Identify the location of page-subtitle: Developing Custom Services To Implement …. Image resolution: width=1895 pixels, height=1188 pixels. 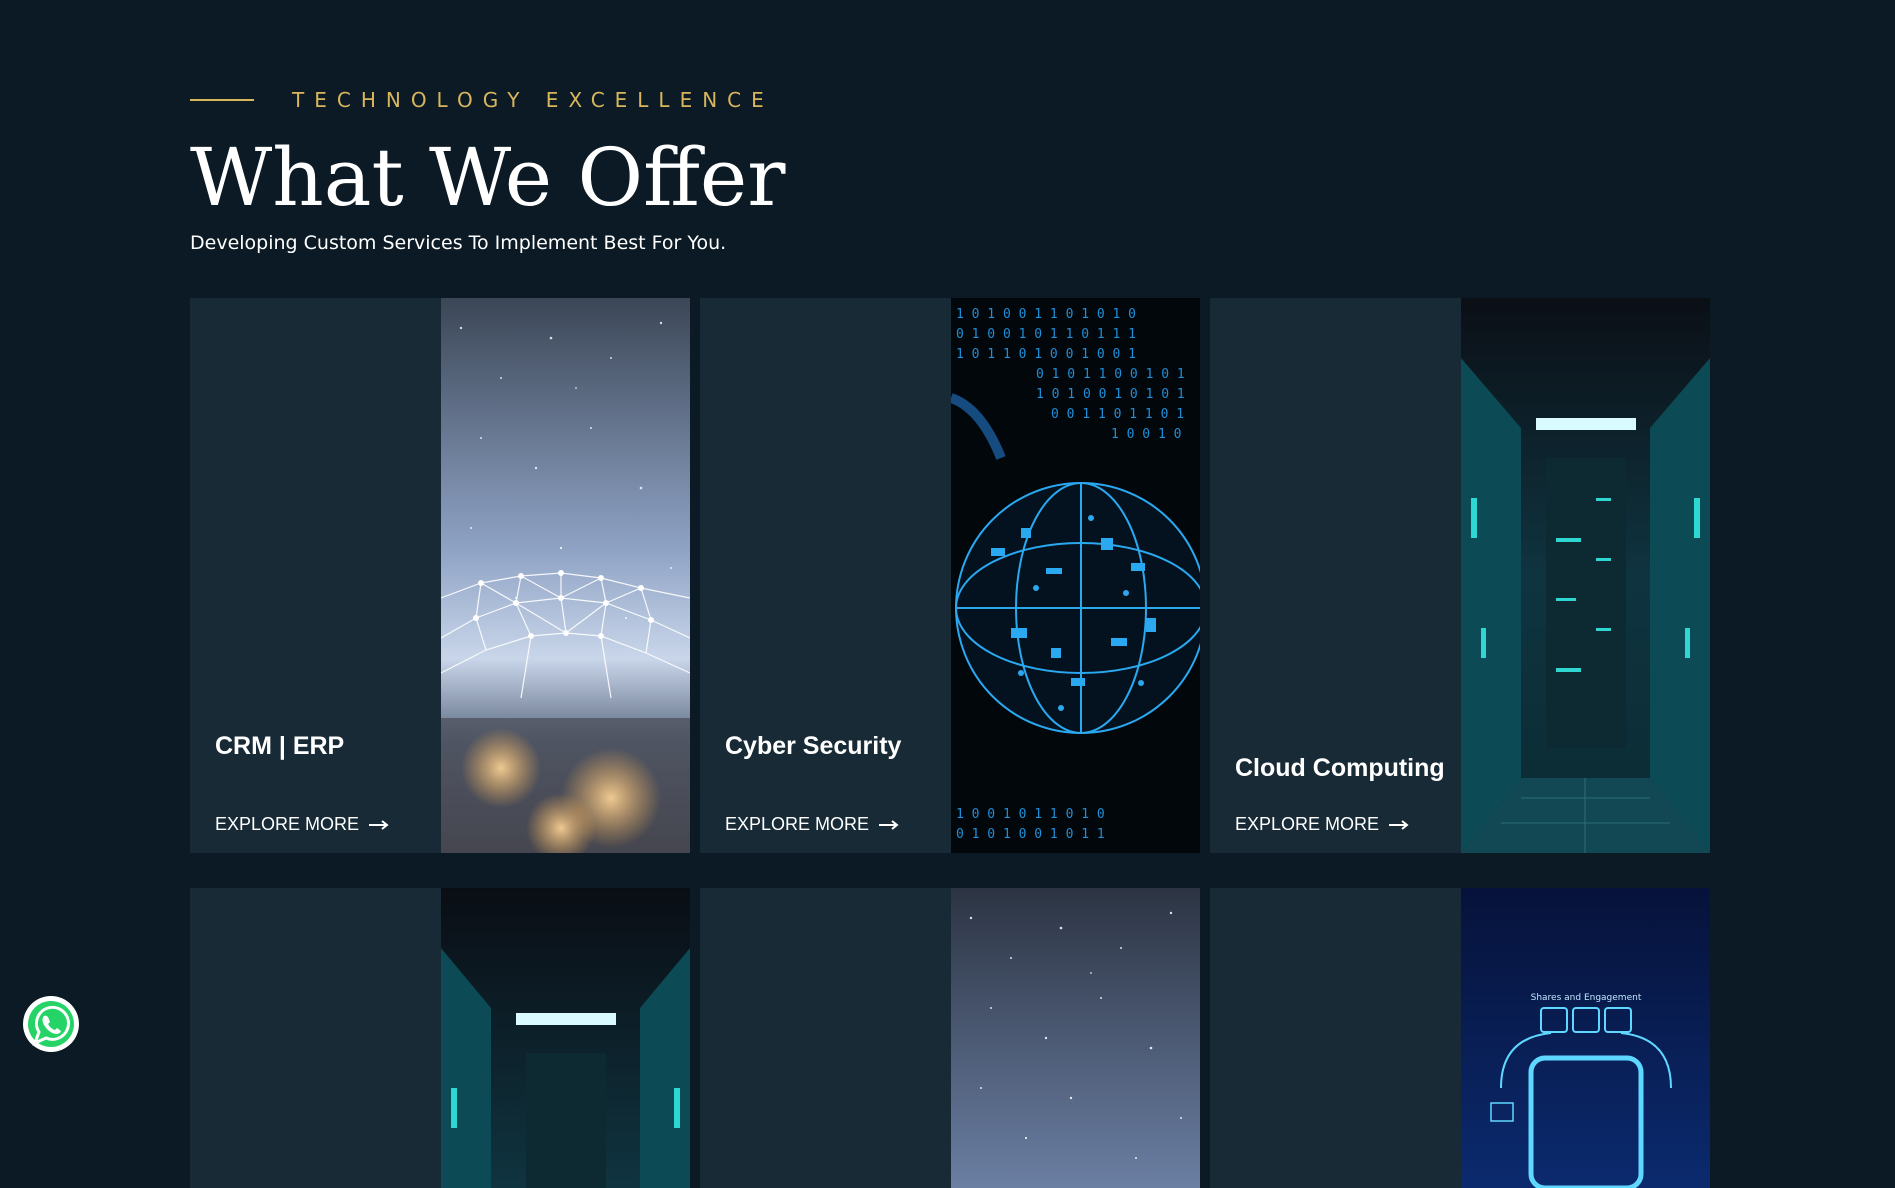
(458, 243).